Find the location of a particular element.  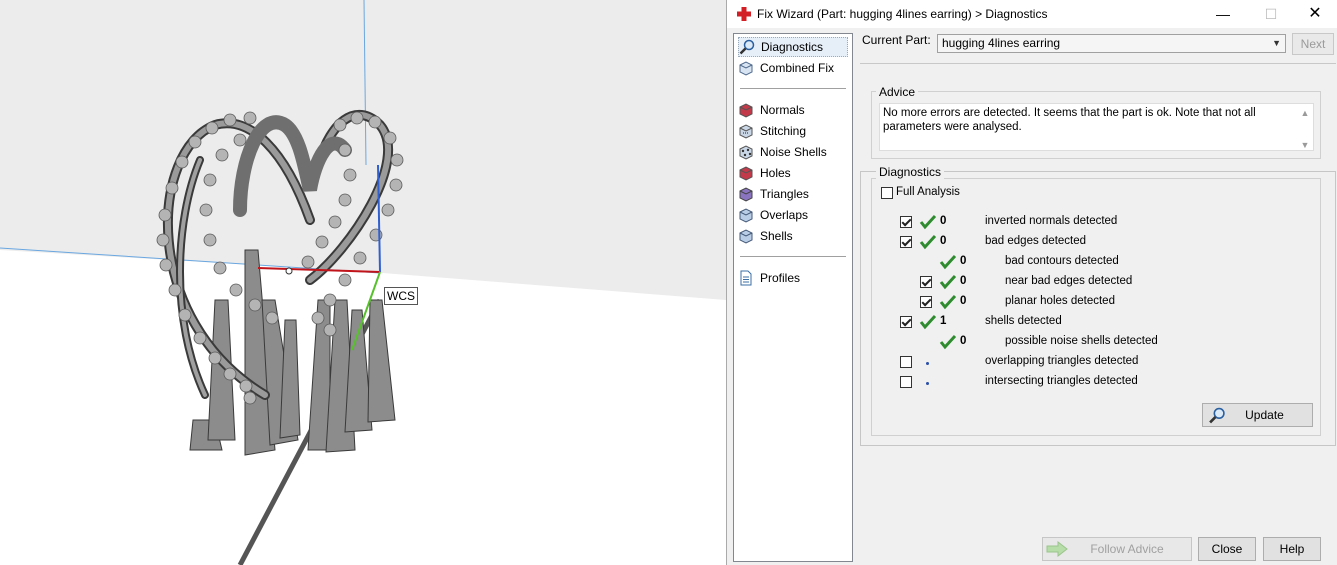

update-label: Update is located at coordinates (1264, 415).